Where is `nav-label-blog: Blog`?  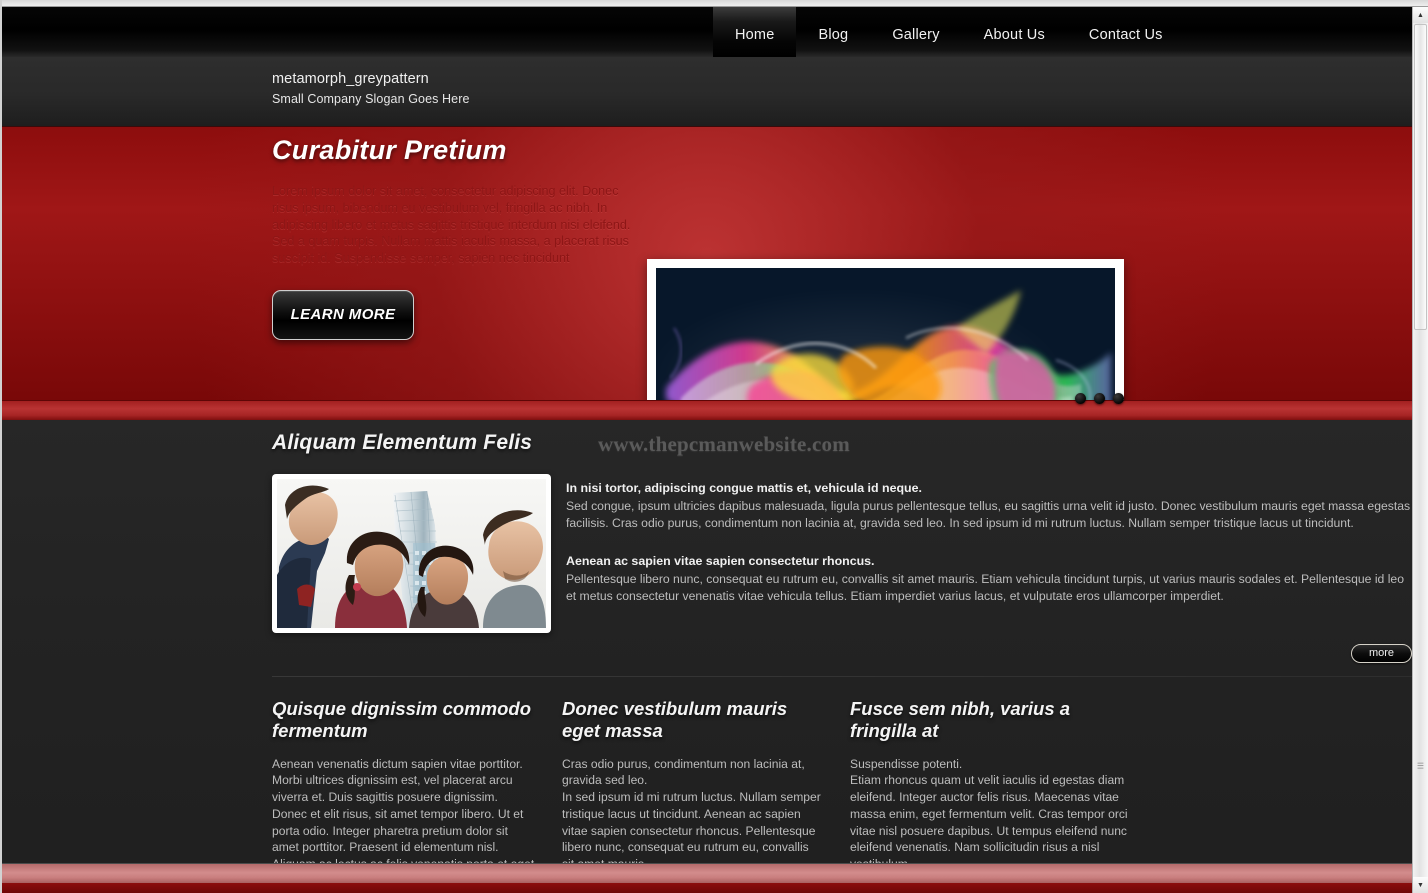
nav-label-blog: Blog is located at coordinates (833, 35).